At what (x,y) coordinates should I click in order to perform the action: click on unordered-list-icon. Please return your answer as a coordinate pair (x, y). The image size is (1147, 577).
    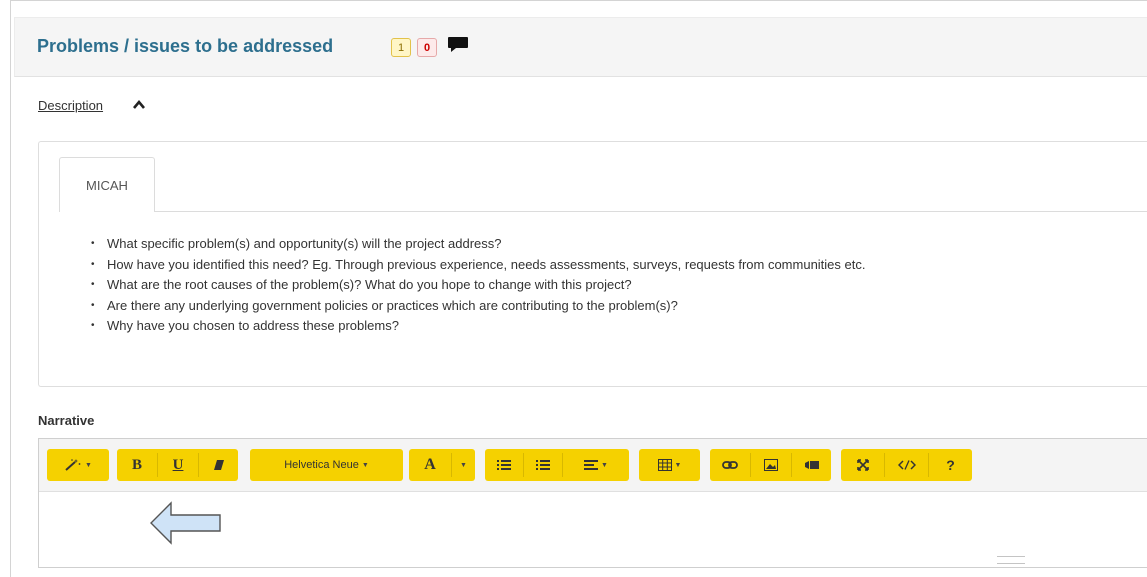
    Looking at the image, I should click on (504, 465).